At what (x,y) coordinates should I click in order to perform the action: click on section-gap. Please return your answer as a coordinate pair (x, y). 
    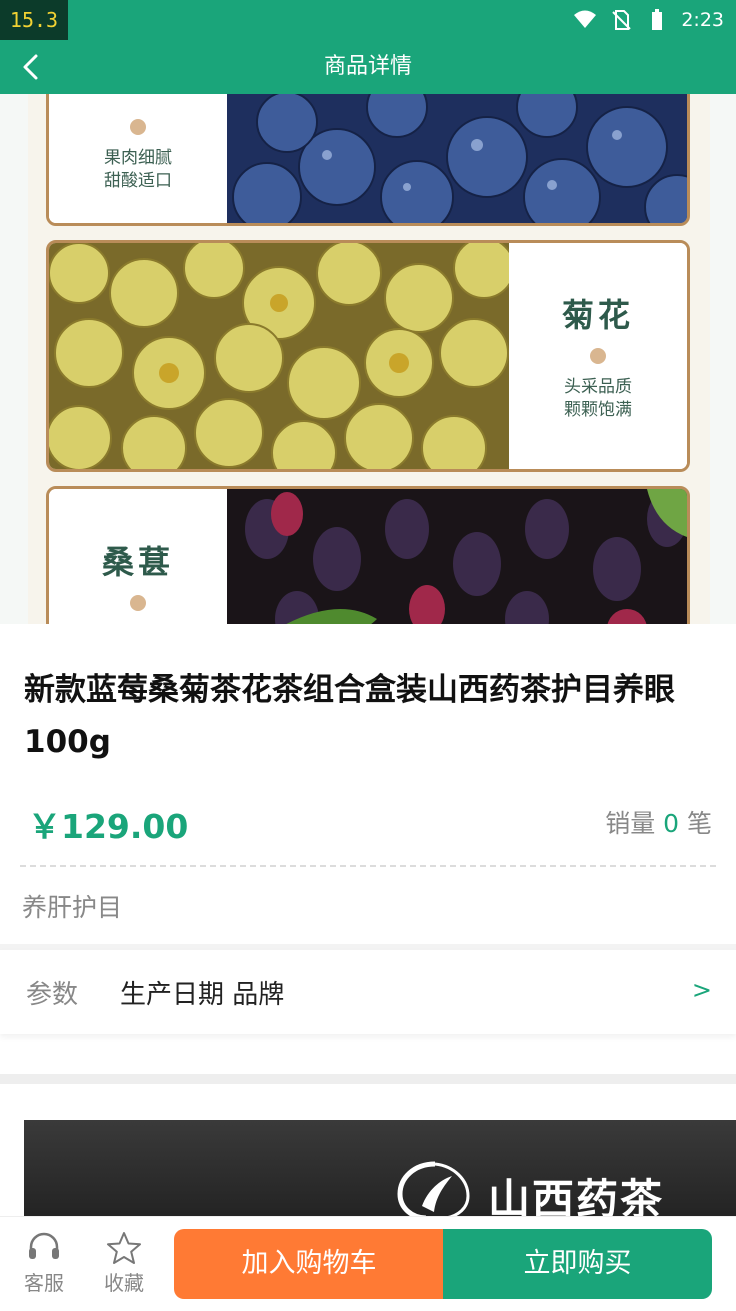
    Looking at the image, I should click on (368, 1079).